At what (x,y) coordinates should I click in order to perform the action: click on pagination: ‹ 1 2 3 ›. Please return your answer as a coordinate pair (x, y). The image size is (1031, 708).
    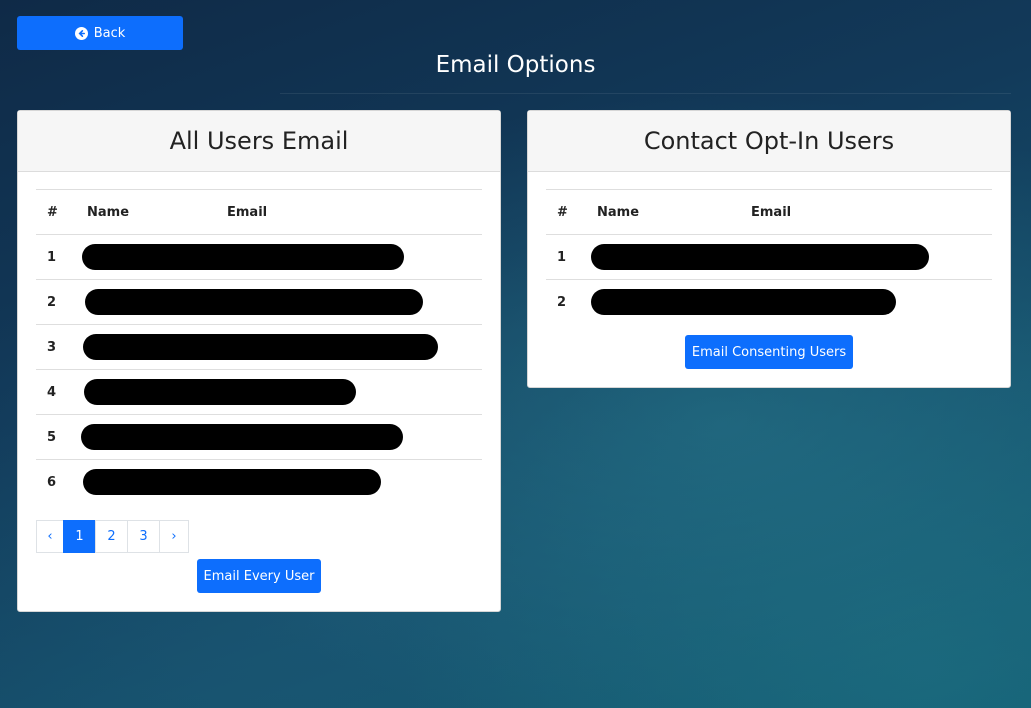
    Looking at the image, I should click on (268, 536).